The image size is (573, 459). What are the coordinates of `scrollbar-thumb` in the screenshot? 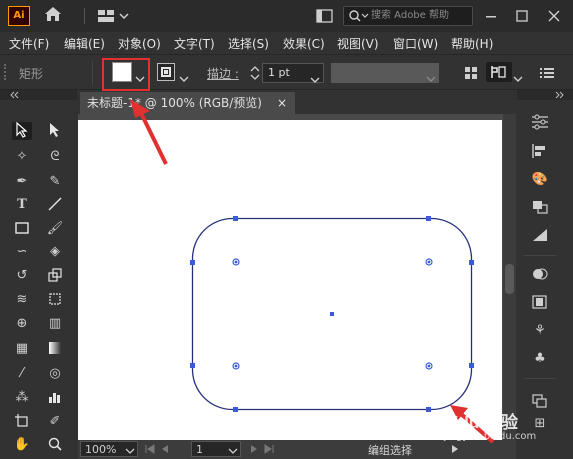 It's located at (509, 279).